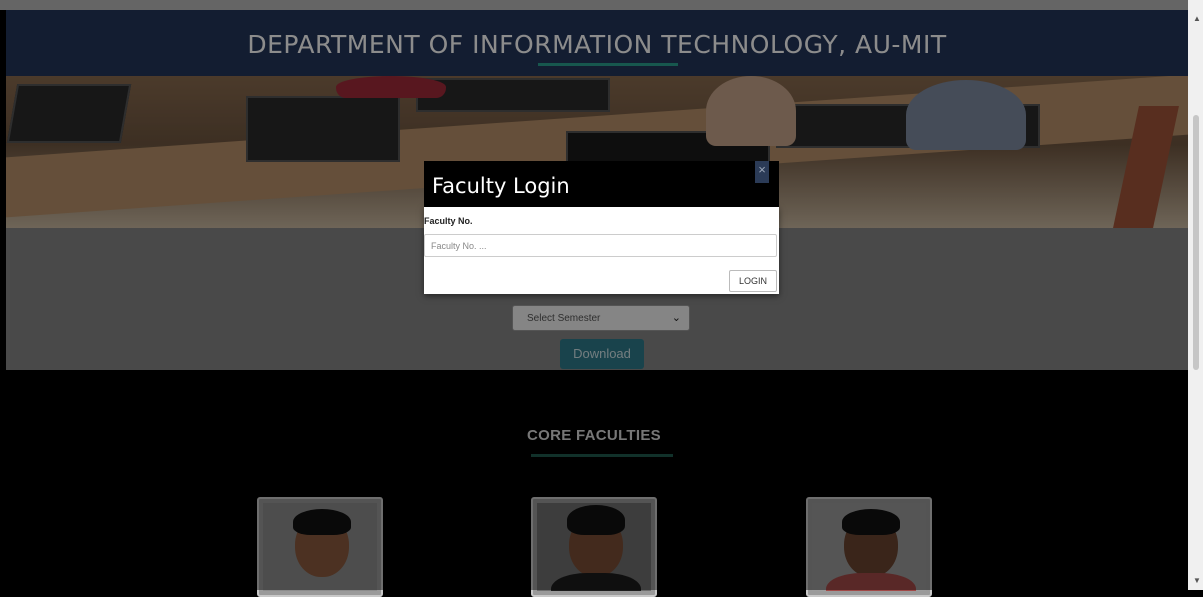 The image size is (1203, 597). I want to click on login-button: LOGIN, so click(753, 281).